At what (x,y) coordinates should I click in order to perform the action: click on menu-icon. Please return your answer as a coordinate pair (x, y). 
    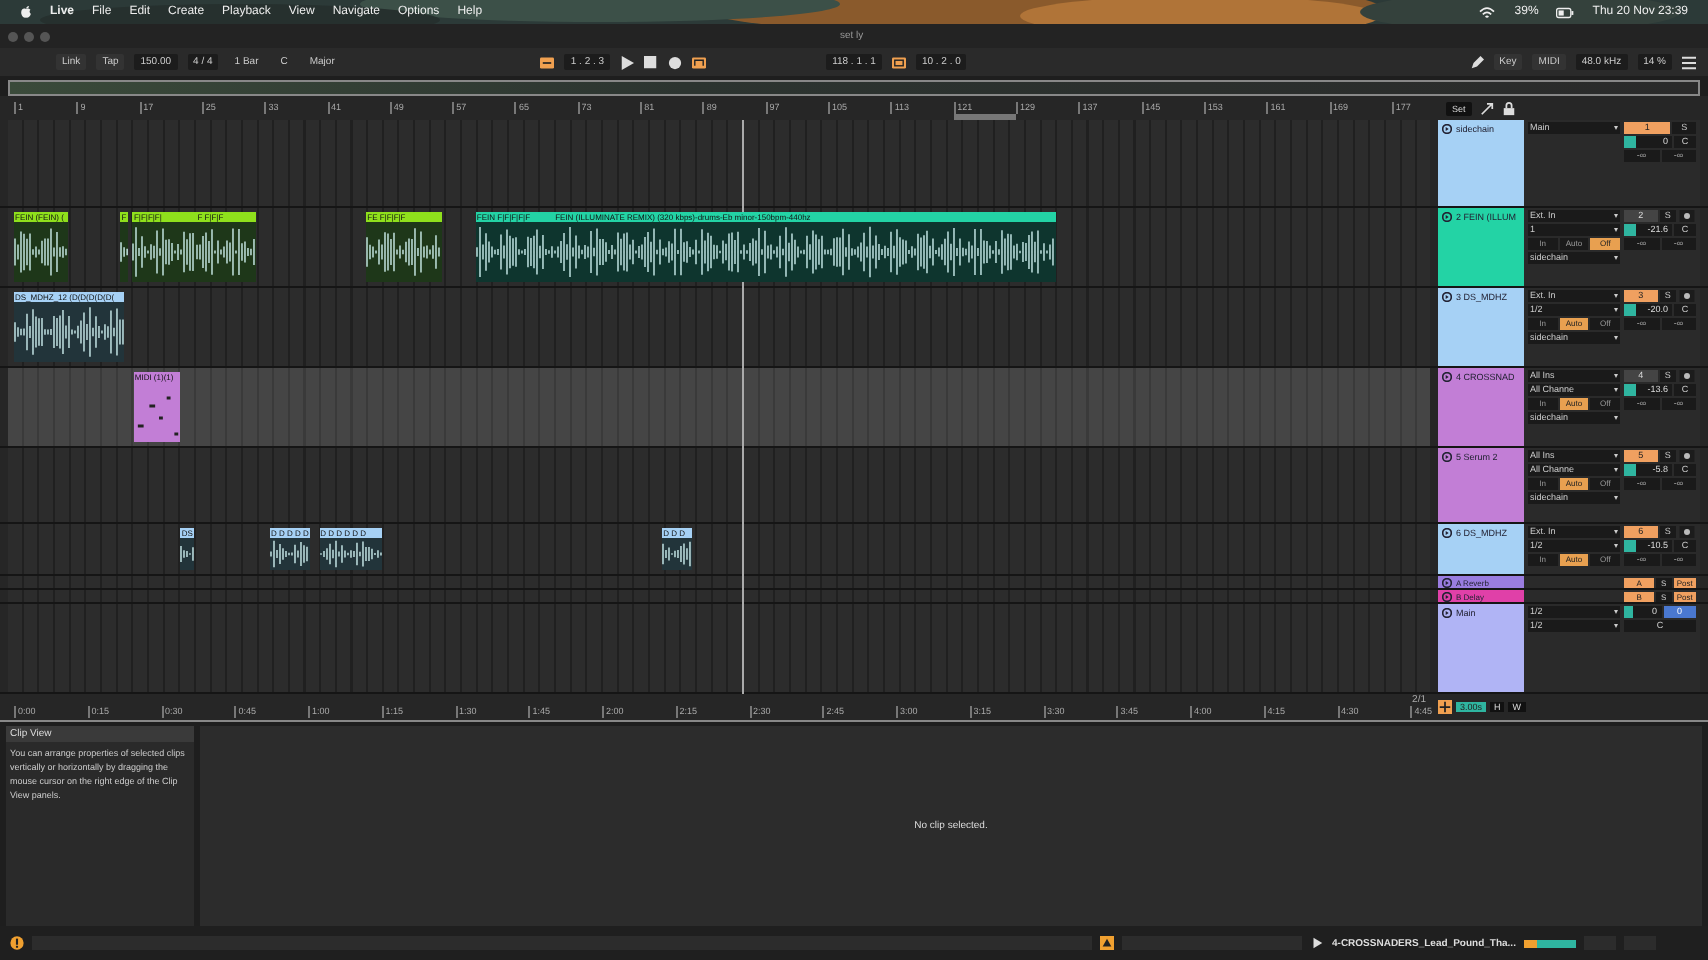
    Looking at the image, I should click on (1689, 62).